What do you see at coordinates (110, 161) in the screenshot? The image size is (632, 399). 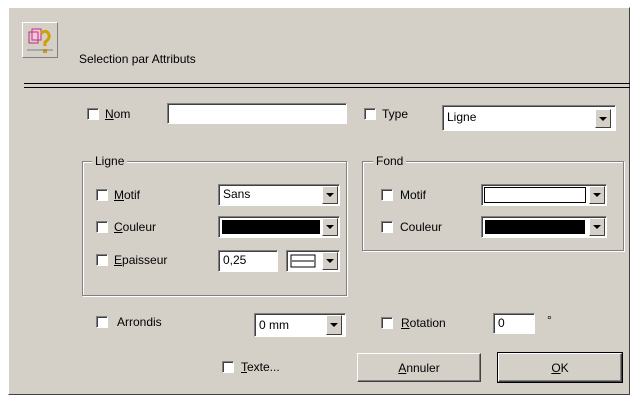 I see `ligne-group-title: Ligne` at bounding box center [110, 161].